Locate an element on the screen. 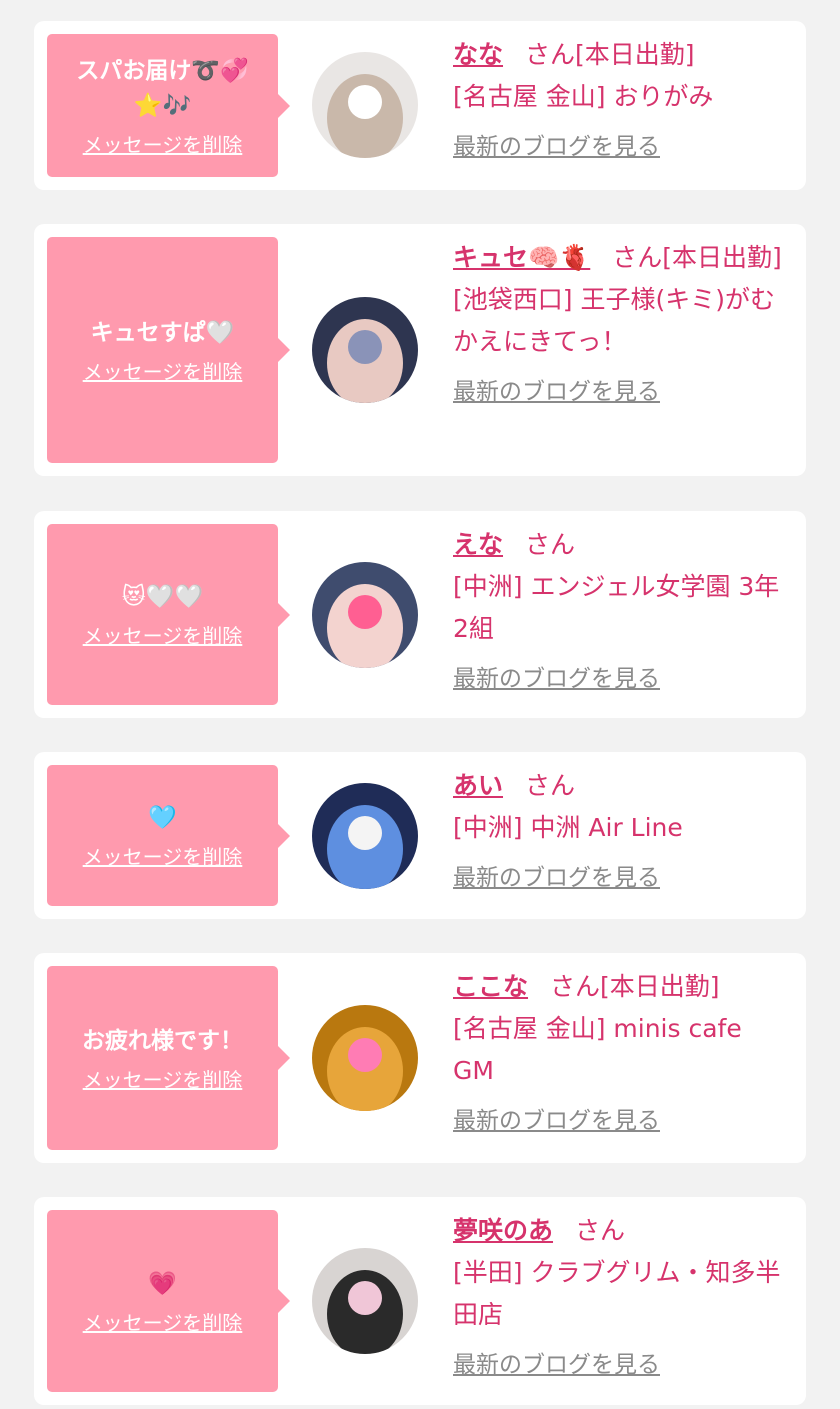 This screenshot has width=840, height=1409. shop-text: [半田] クラブグリム・知多半田店 is located at coordinates (617, 1293).